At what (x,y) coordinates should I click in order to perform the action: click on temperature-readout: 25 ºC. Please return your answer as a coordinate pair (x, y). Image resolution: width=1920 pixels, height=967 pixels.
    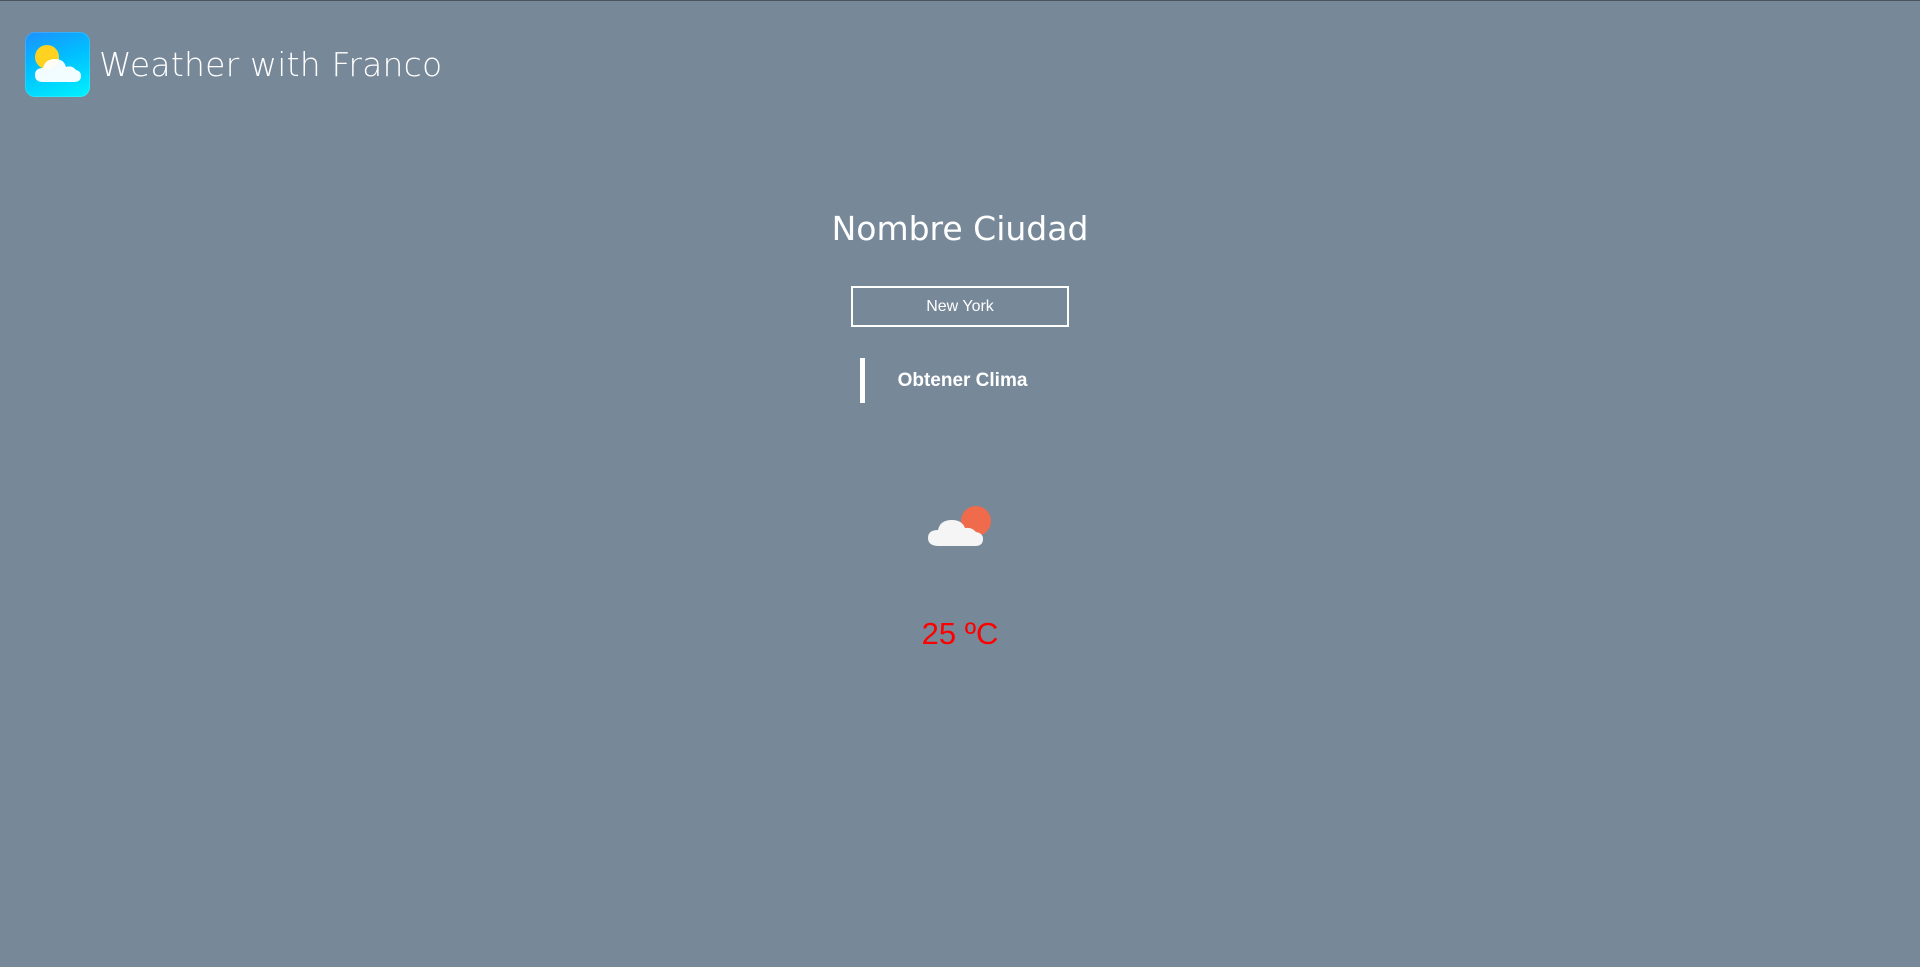
    Looking at the image, I should click on (960, 633).